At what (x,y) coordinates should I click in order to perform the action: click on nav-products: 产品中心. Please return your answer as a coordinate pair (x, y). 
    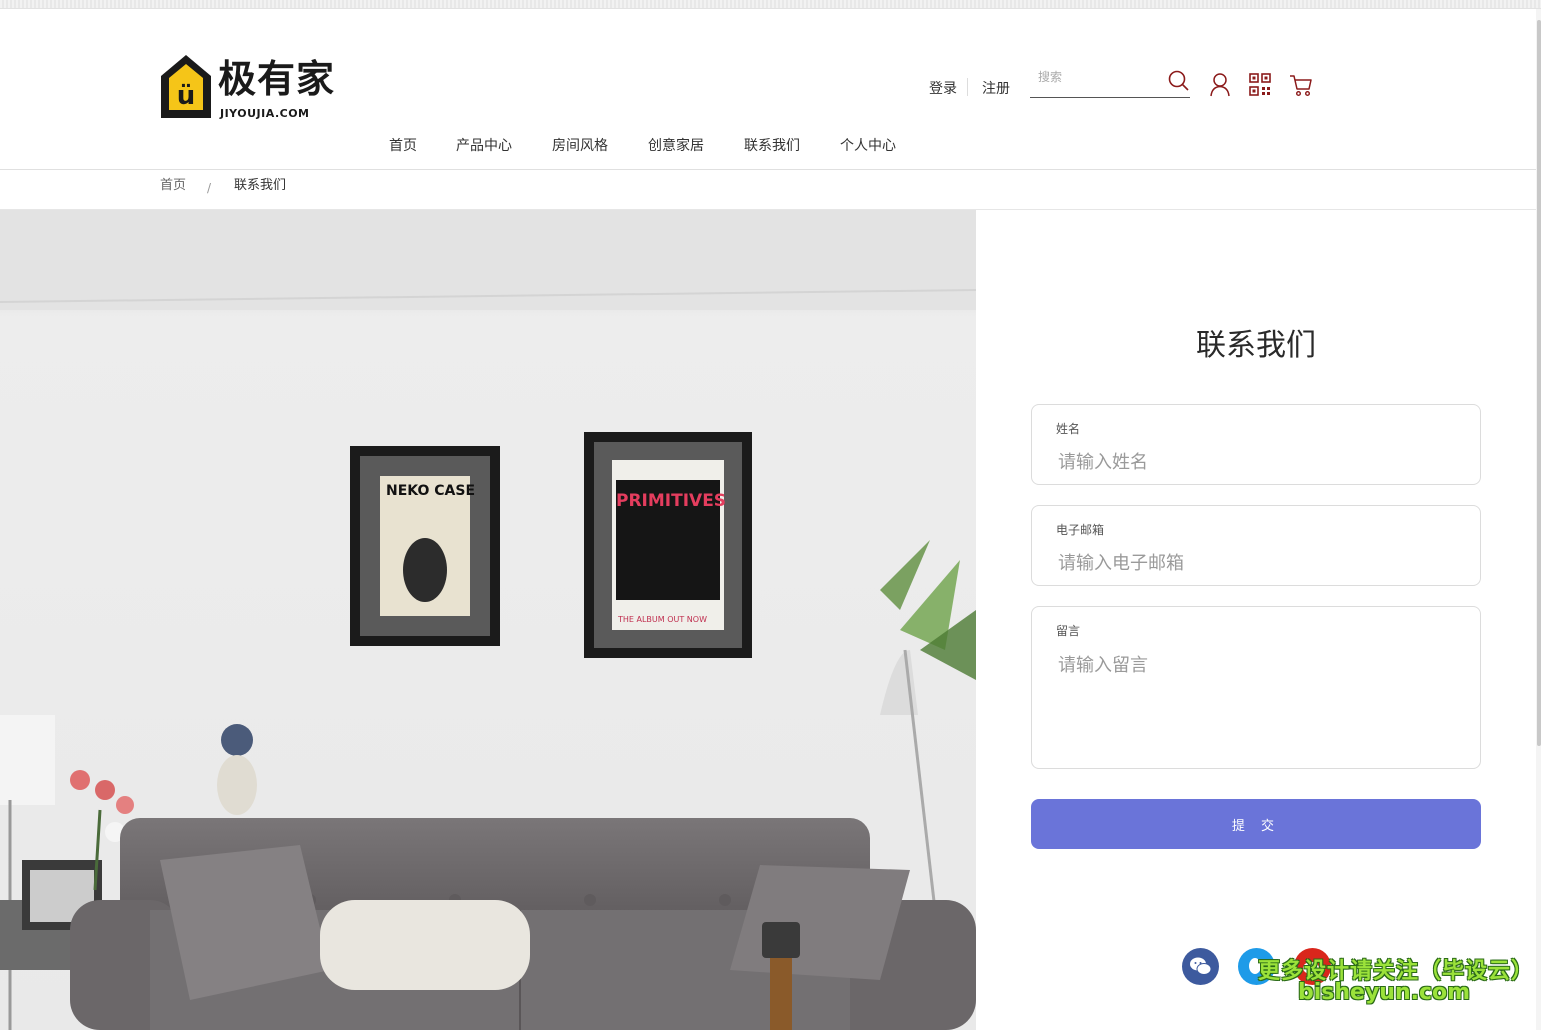
    Looking at the image, I should click on (484, 145).